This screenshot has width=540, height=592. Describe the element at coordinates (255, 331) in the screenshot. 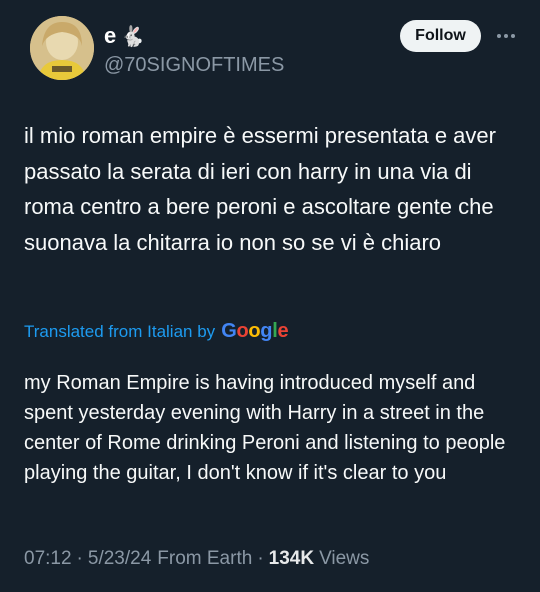

I see `google-logo: Google` at that location.